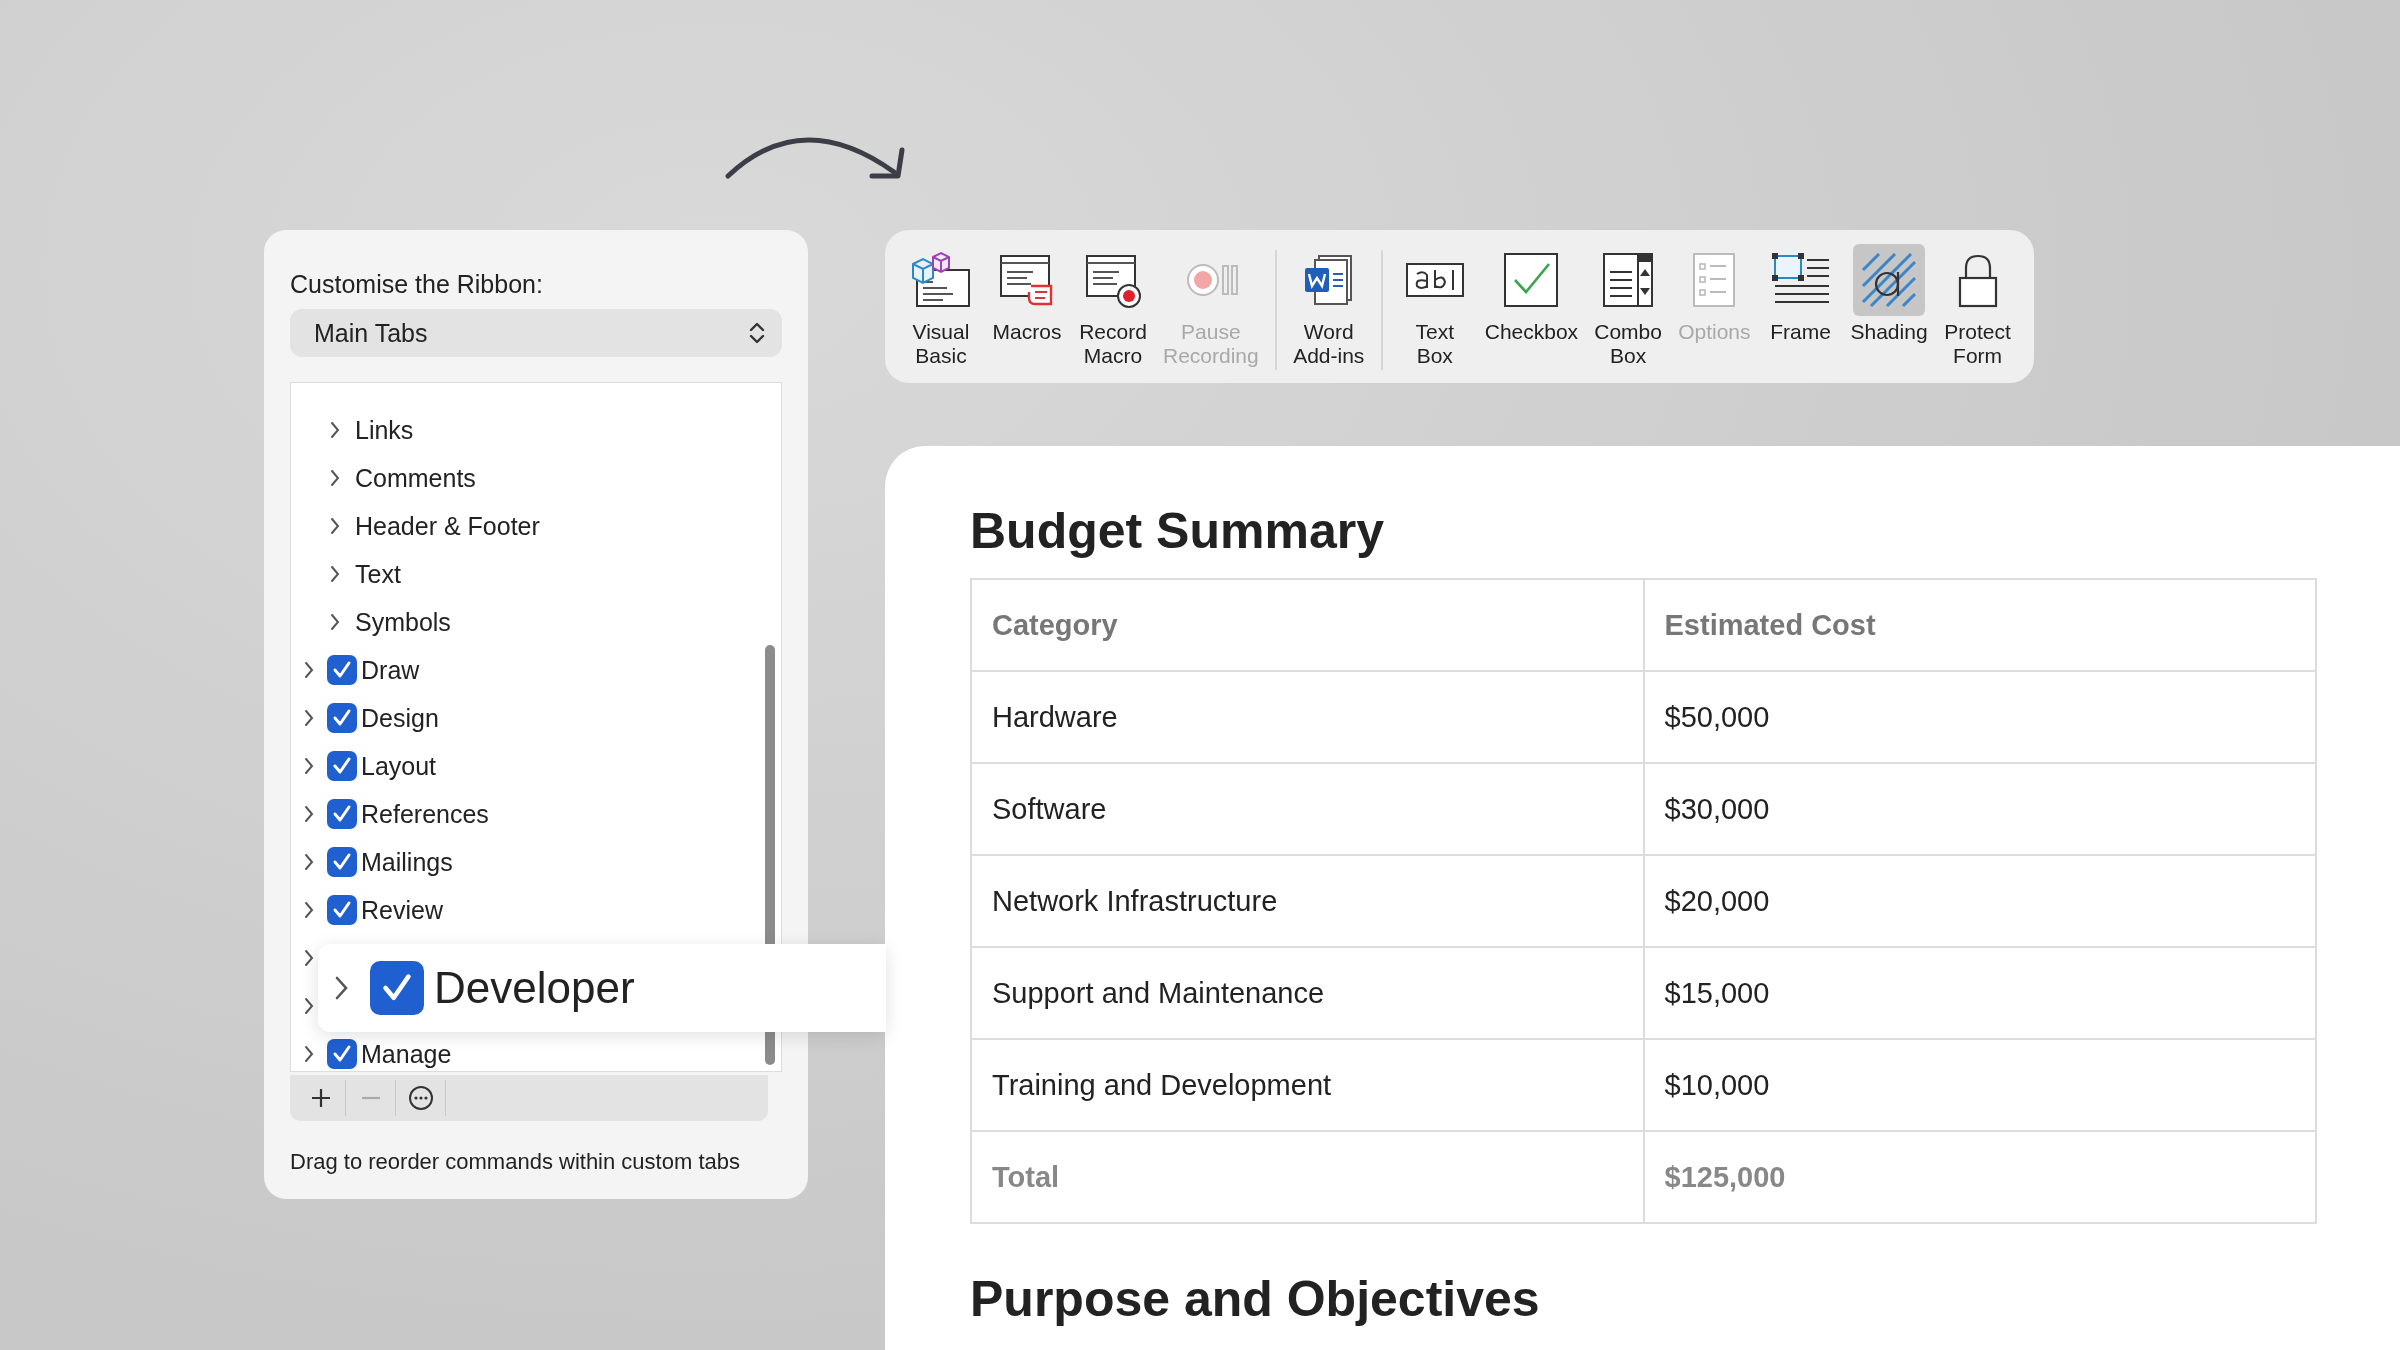 The image size is (2400, 1350). What do you see at coordinates (1113, 306) in the screenshot?
I see `ribbon-button: Record Macro` at bounding box center [1113, 306].